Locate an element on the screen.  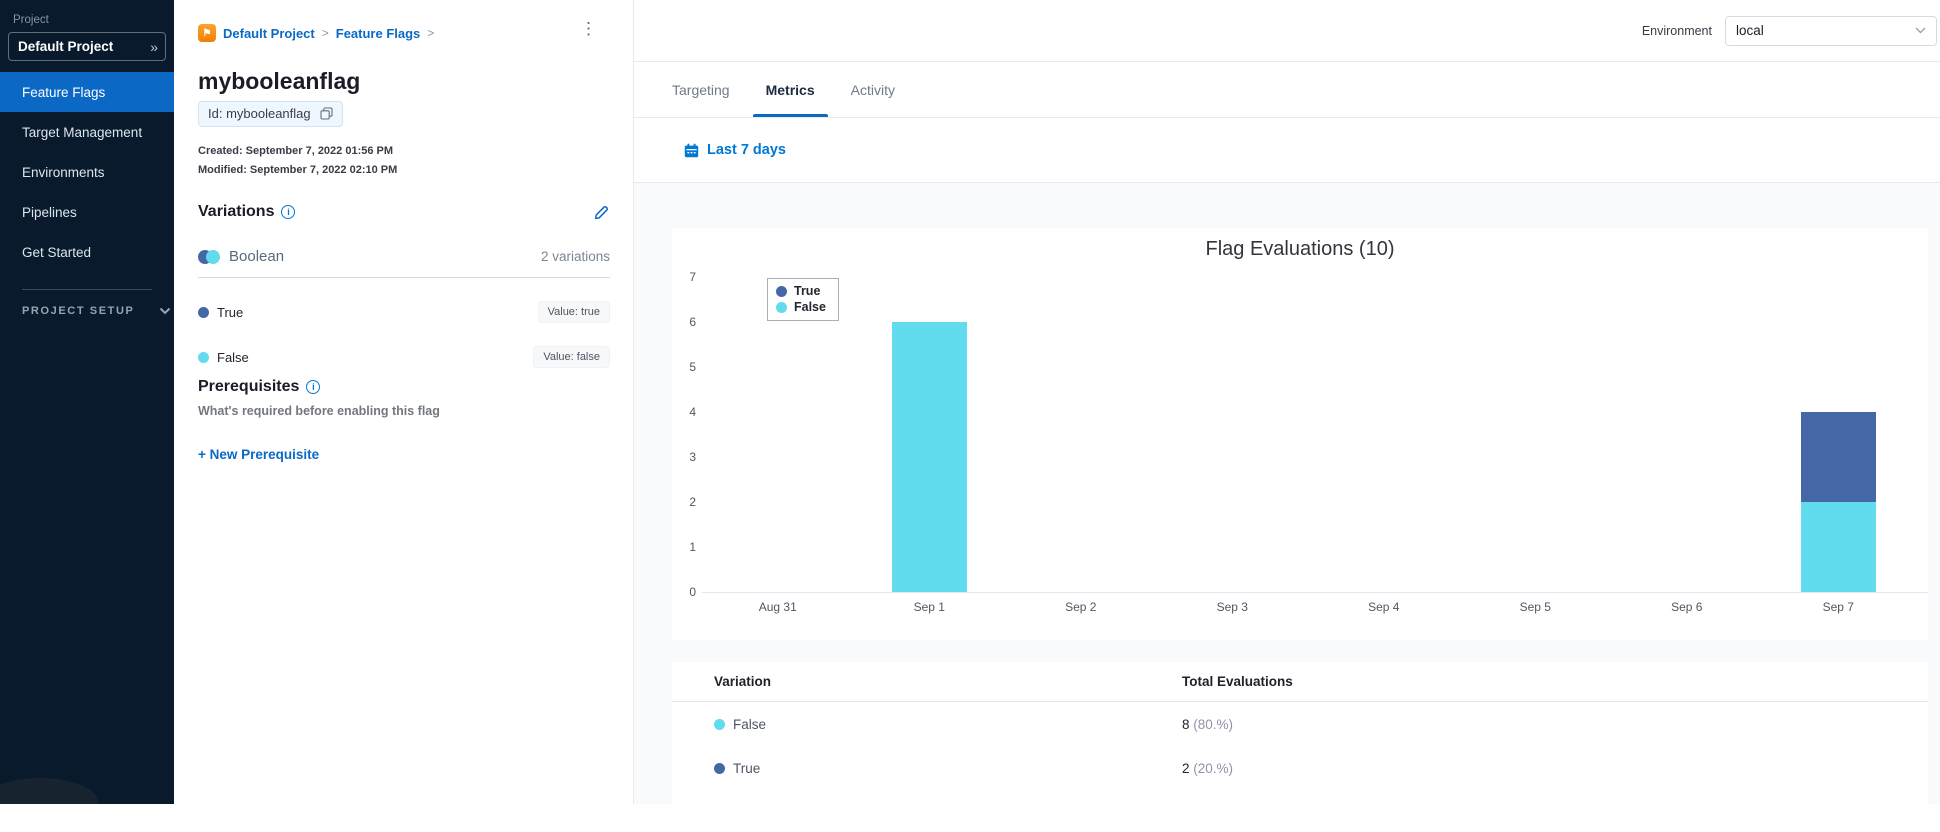
flag-id-text: Id: mybooleanflag is located at coordinates (259, 113).